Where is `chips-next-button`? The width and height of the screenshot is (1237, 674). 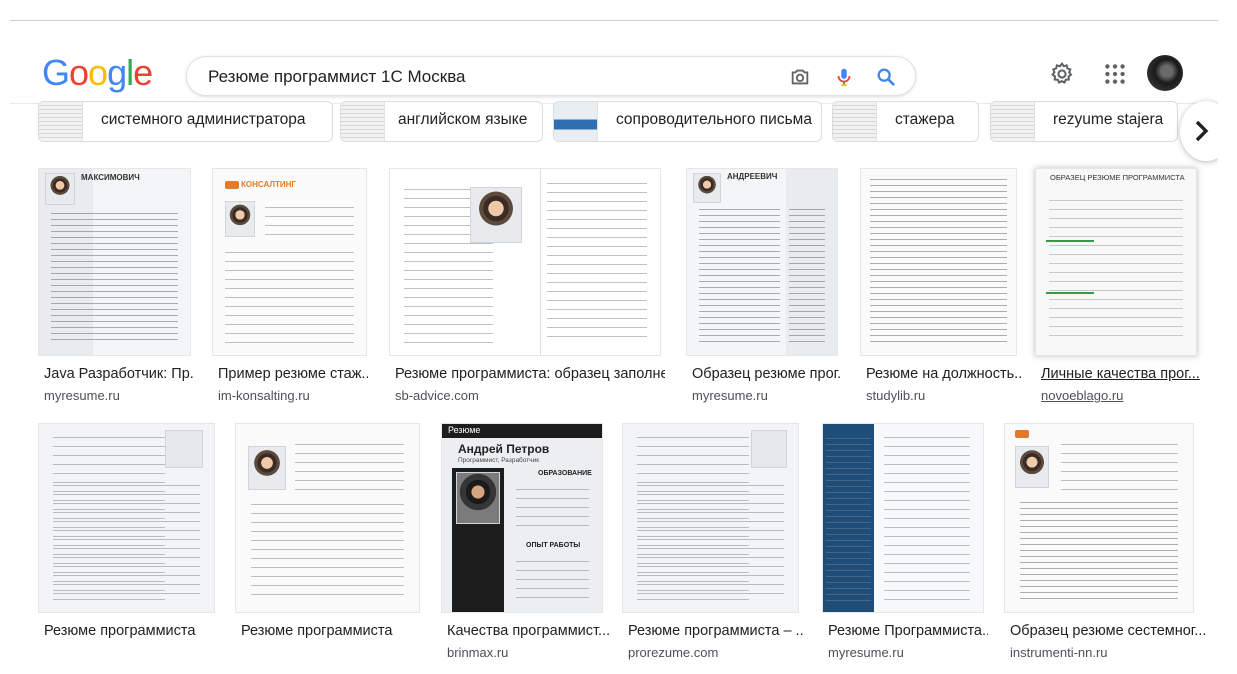 chips-next-button is located at coordinates (1199, 131).